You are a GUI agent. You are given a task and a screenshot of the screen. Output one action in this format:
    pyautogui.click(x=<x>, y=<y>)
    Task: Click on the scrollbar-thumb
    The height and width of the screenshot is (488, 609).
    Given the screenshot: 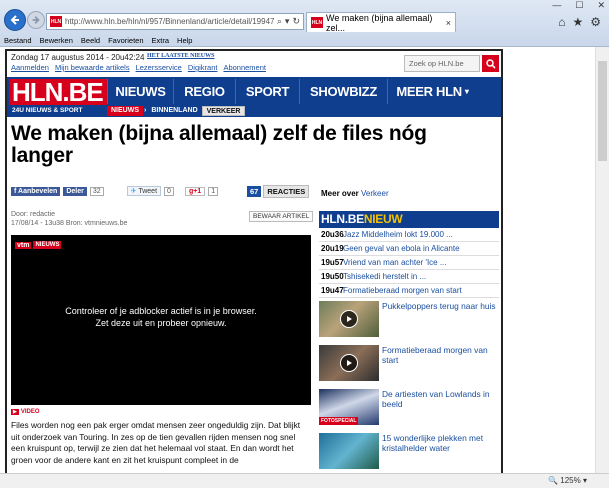 What is the action you would take?
    pyautogui.click(x=602, y=111)
    